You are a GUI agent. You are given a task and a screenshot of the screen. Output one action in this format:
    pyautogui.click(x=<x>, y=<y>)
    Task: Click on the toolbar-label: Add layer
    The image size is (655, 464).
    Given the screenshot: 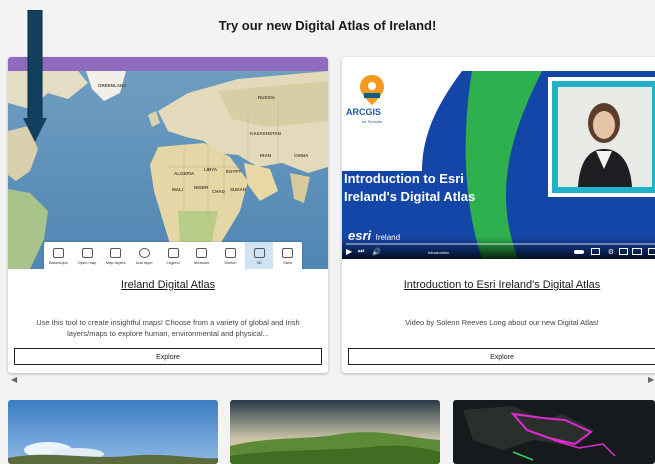 What is the action you would take?
    pyautogui.click(x=144, y=262)
    